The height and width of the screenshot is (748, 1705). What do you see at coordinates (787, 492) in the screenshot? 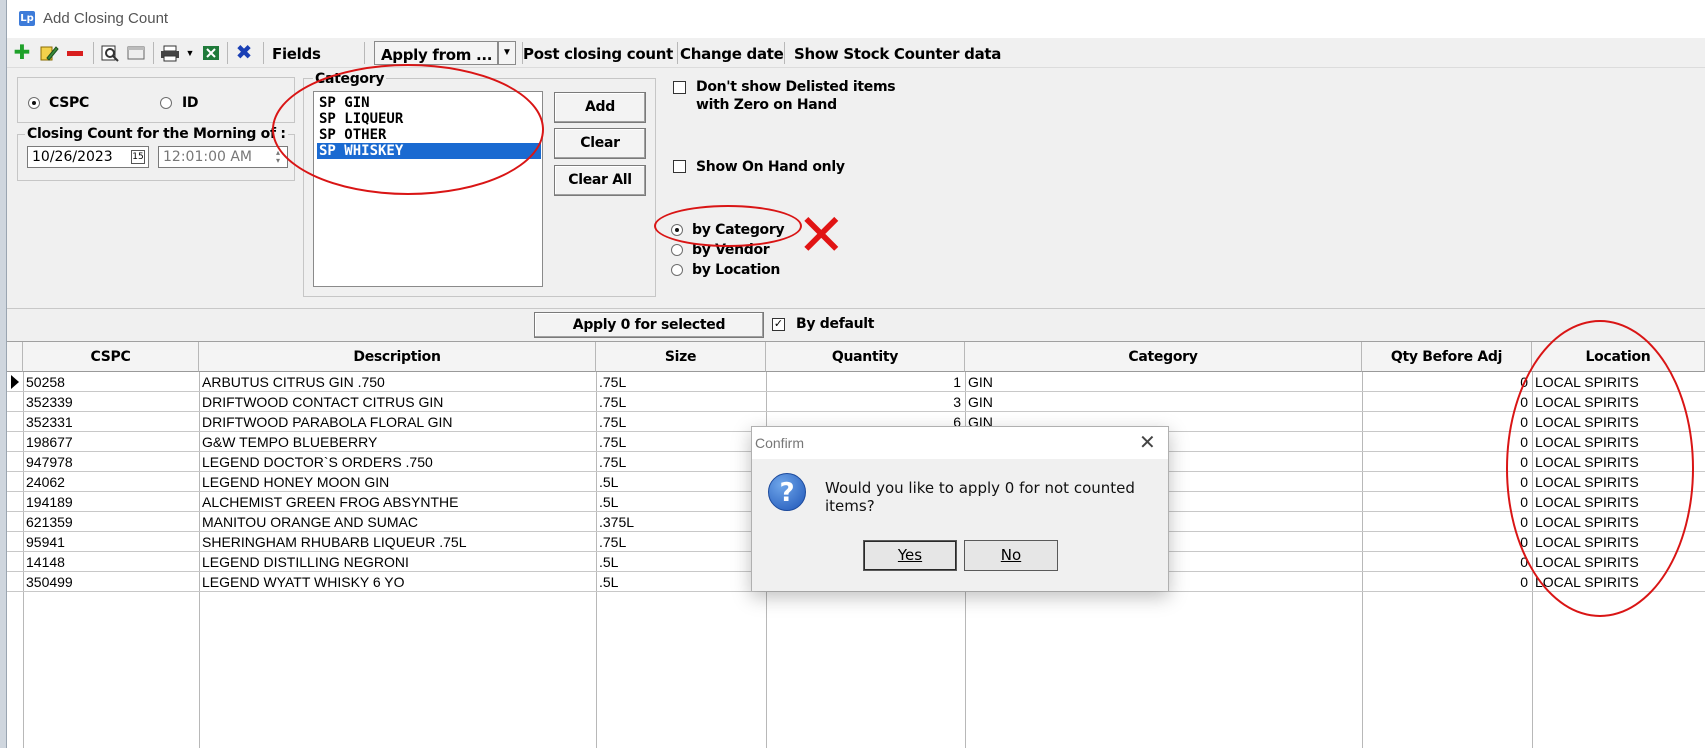
I see `question-icon: ?` at bounding box center [787, 492].